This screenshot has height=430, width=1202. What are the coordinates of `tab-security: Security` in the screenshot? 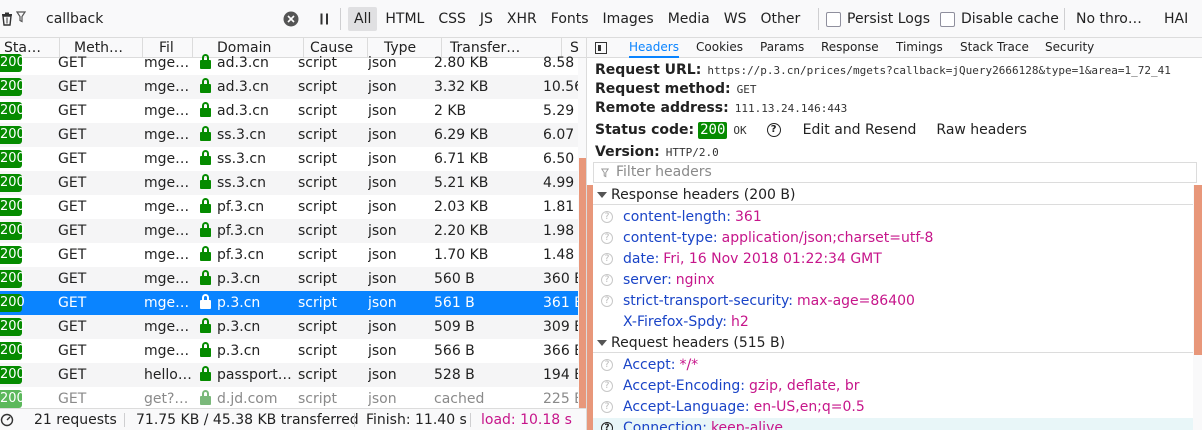 It's located at (1069, 48).